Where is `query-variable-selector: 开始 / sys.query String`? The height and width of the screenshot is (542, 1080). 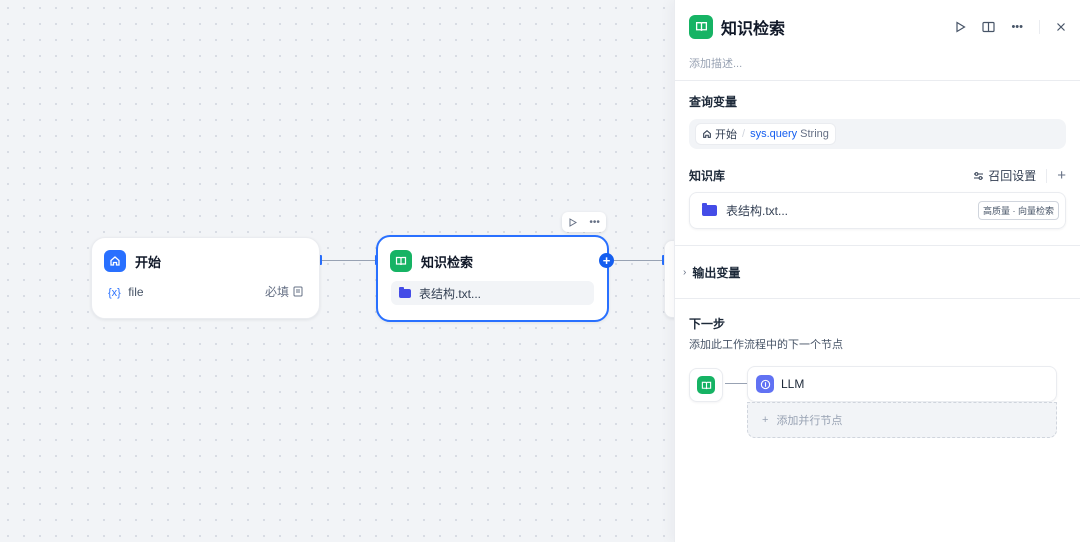
query-variable-selector: 开始 / sys.query String is located at coordinates (877, 134).